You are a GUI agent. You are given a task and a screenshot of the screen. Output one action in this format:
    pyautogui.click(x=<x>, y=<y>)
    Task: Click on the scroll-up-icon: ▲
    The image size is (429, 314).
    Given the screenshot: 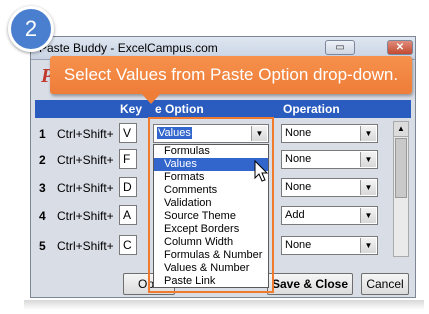 What is the action you would take?
    pyautogui.click(x=401, y=129)
    